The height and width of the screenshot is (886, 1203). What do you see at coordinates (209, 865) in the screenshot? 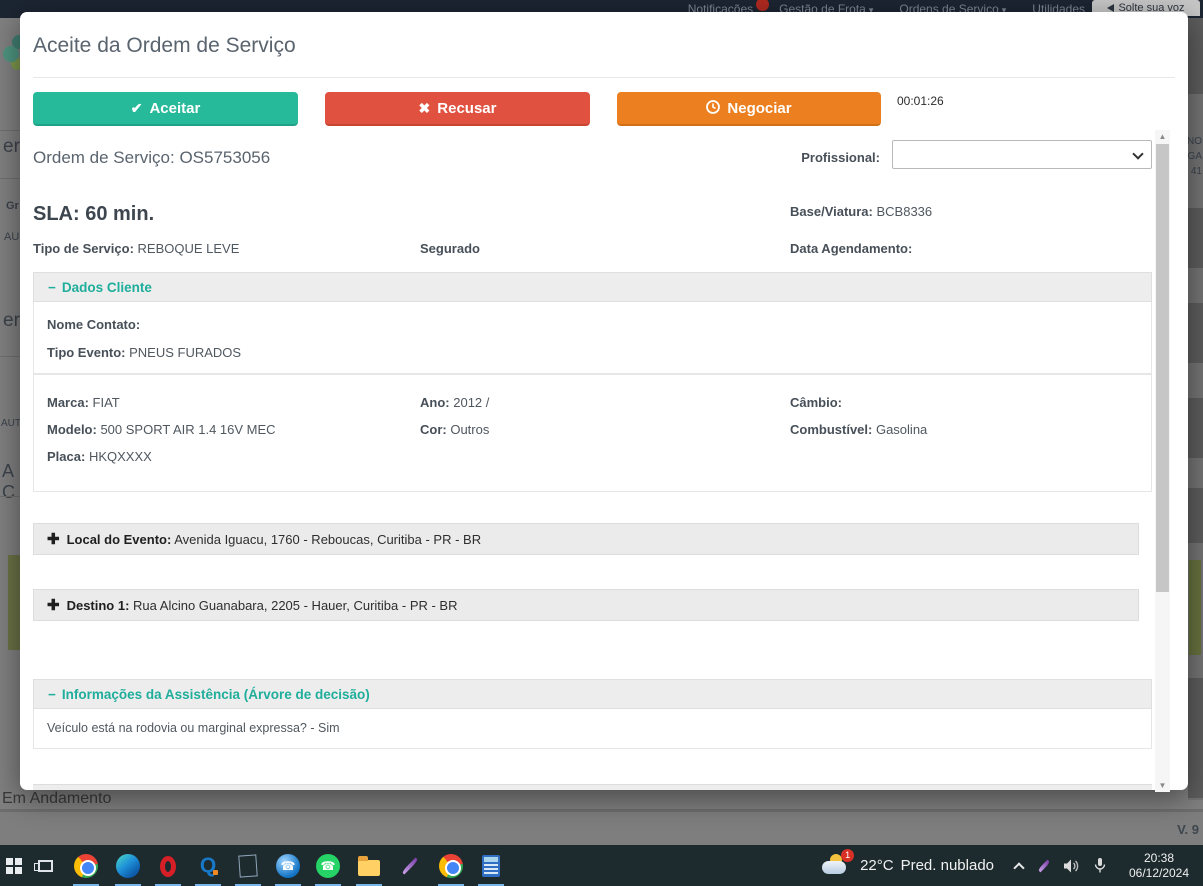
I see `q-app-icon: Q` at bounding box center [209, 865].